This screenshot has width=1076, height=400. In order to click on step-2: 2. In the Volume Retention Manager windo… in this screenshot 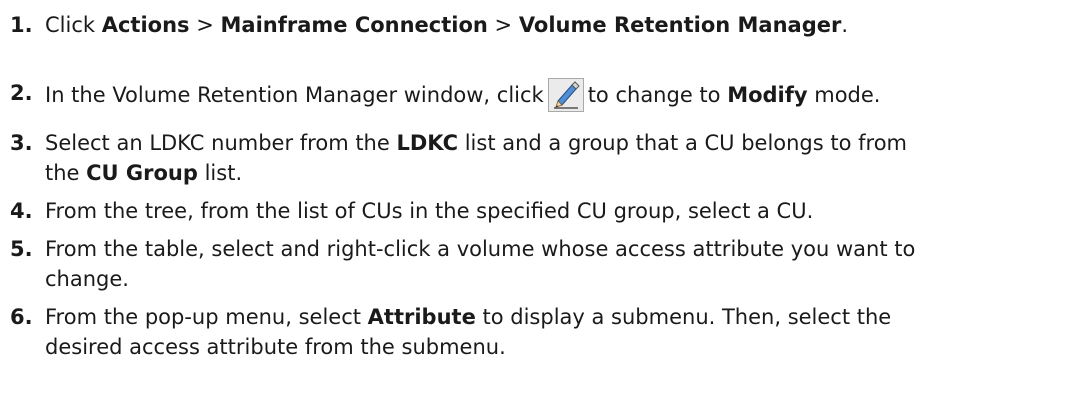, I will do `click(530, 95)`.